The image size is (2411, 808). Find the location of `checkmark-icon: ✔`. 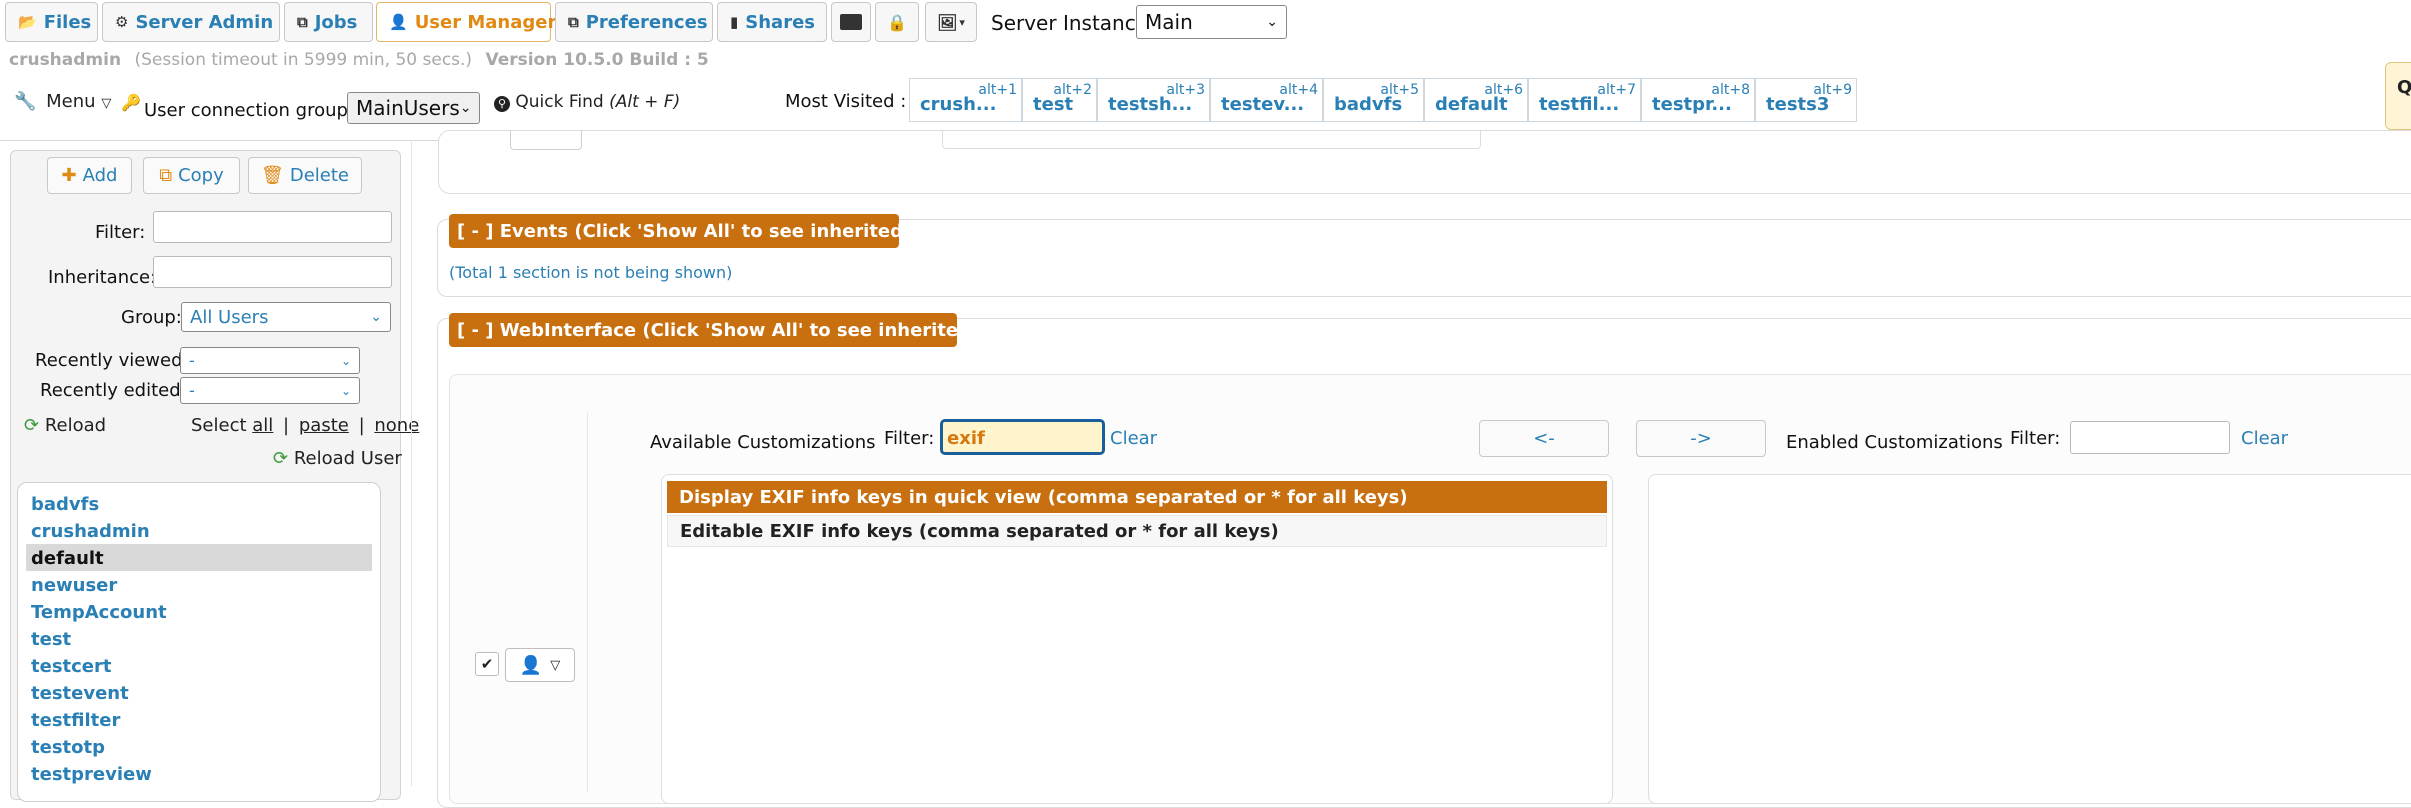

checkmark-icon: ✔ is located at coordinates (487, 664).